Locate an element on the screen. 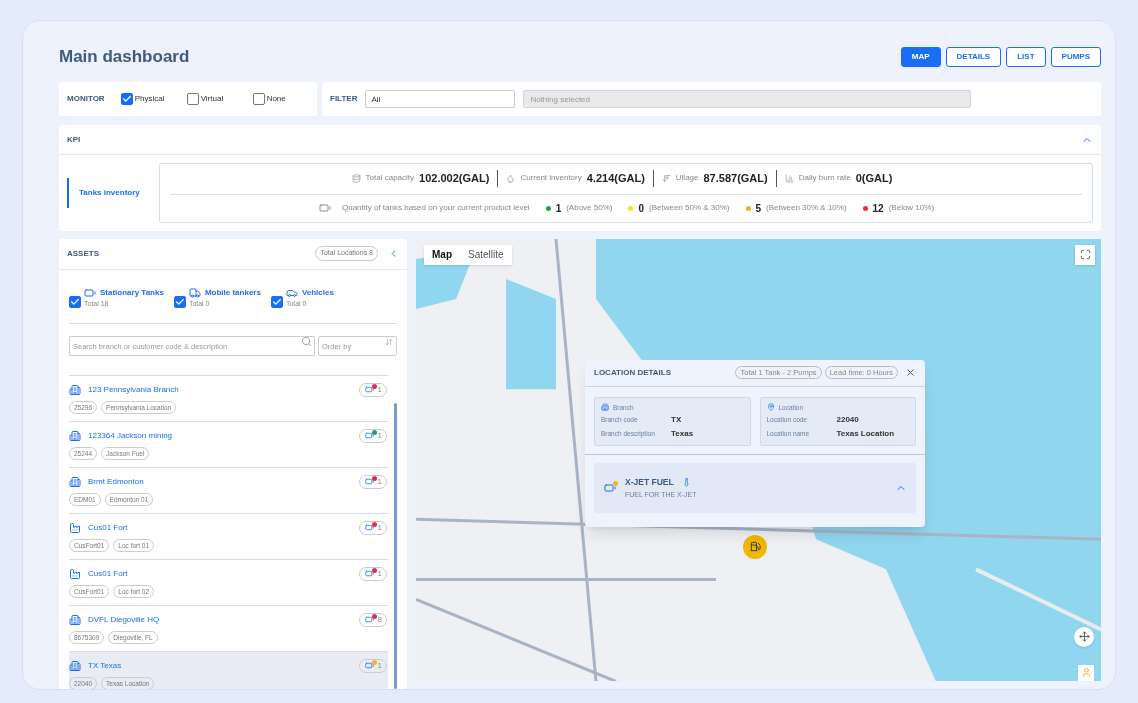 This screenshot has width=1138, height=703. pan-icon is located at coordinates (1084, 636).